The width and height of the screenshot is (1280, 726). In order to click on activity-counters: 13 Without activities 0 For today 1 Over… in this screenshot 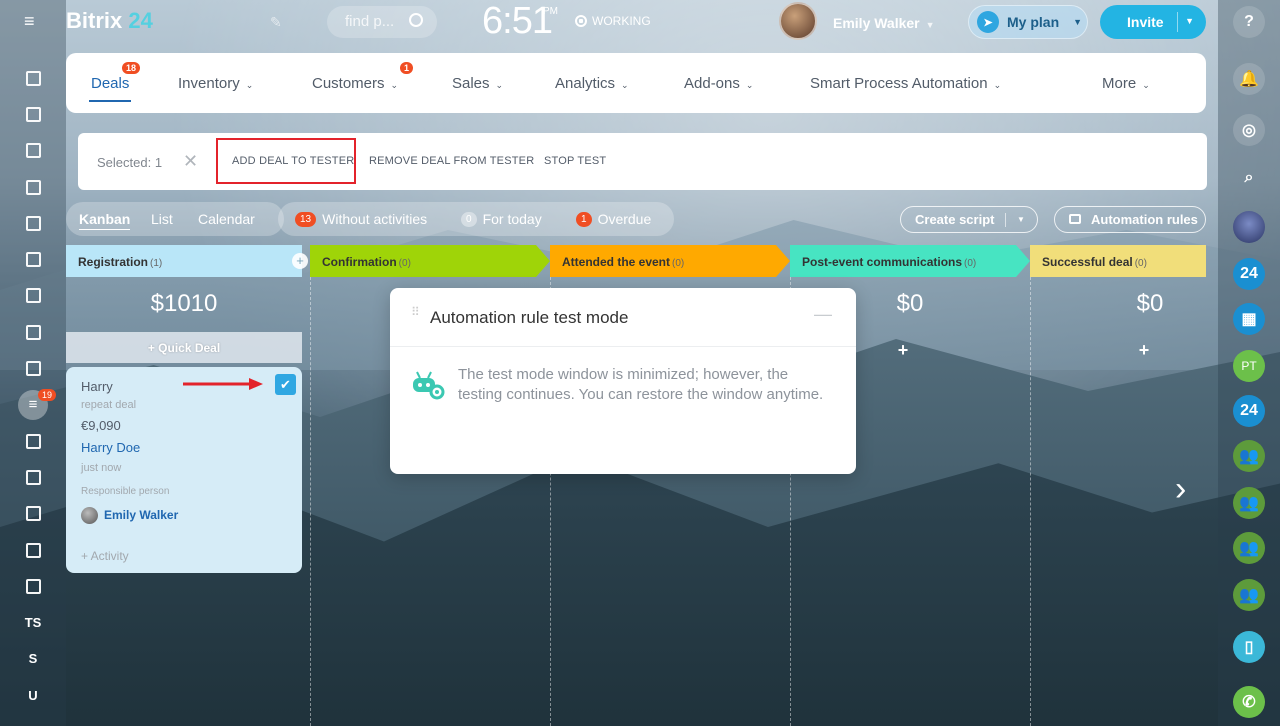, I will do `click(476, 219)`.